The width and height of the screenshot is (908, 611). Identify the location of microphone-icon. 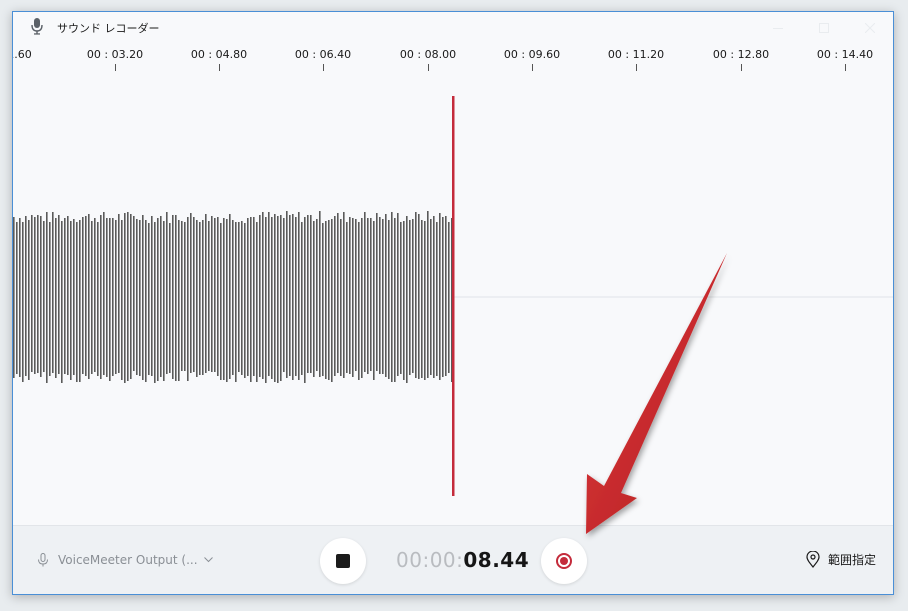
(43, 560).